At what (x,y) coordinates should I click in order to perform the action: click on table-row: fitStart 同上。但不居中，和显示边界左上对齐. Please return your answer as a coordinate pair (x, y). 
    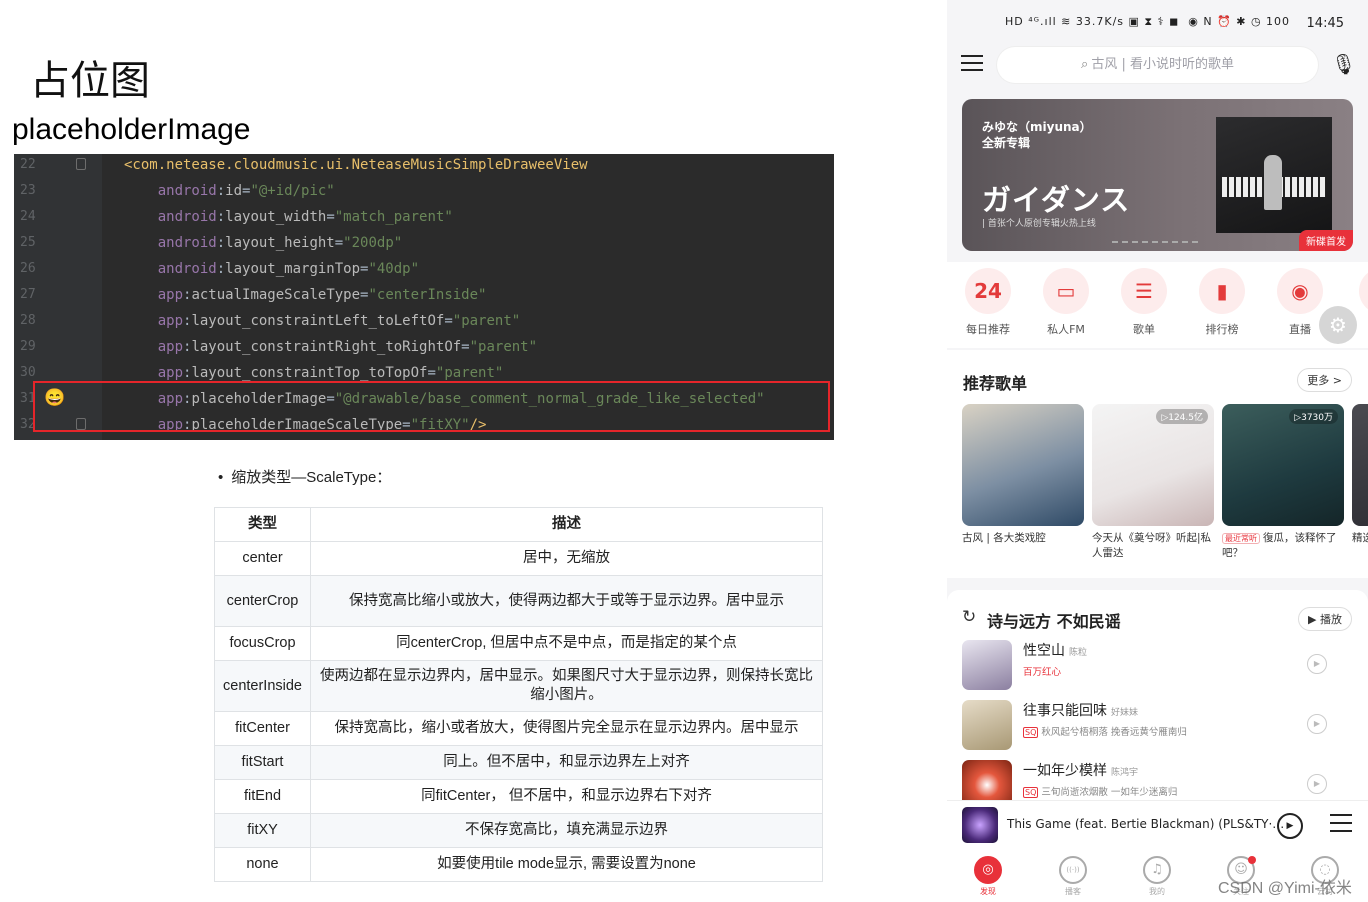
    Looking at the image, I should click on (518, 762).